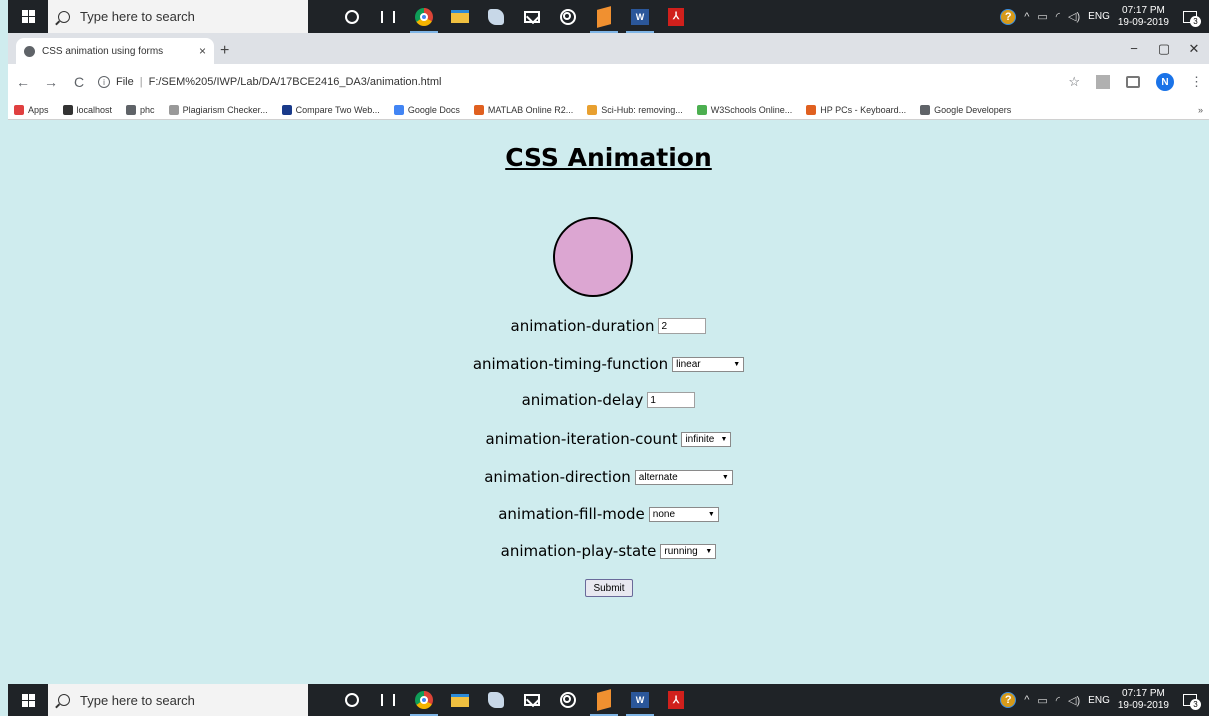  I want to click on timing-select: linear ▼, so click(708, 364).